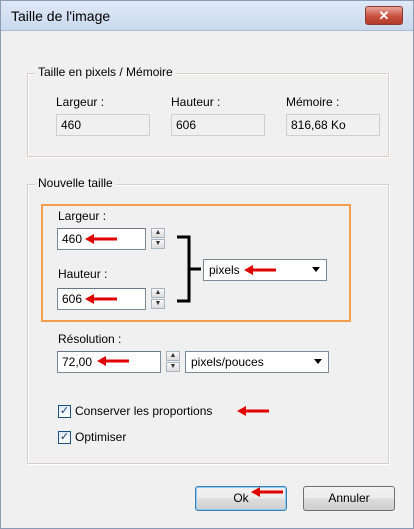 This screenshot has width=414, height=529. Describe the element at coordinates (196, 102) in the screenshot. I see `current-height-label: Hauteur :` at that location.